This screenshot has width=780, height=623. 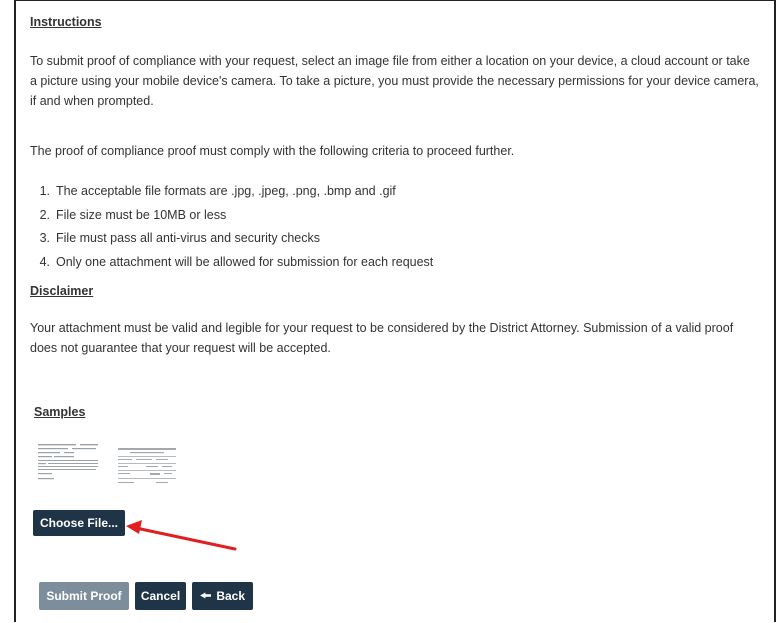 What do you see at coordinates (62, 291) in the screenshot?
I see `disclaimer-heading: Disclaimer` at bounding box center [62, 291].